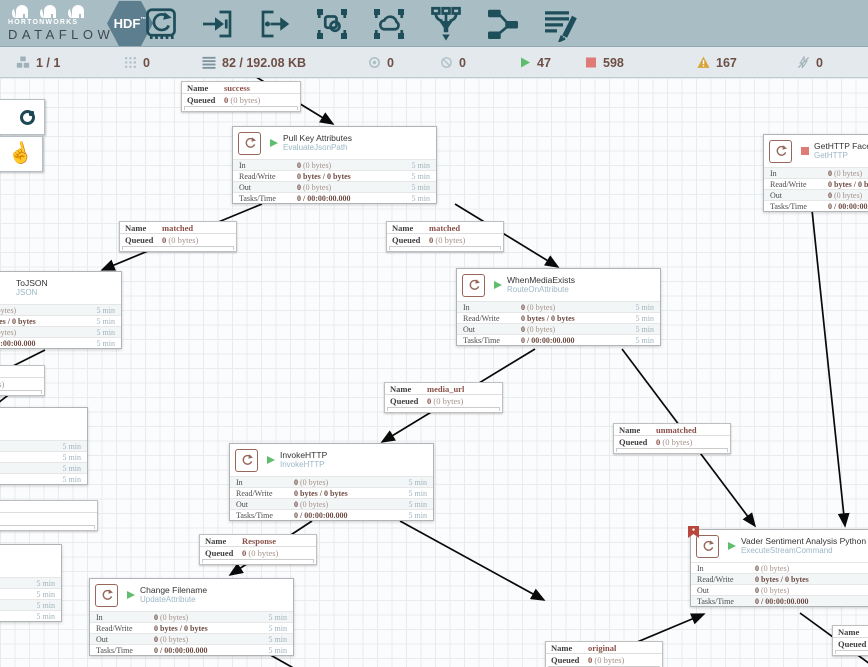 This screenshot has width=868, height=667. What do you see at coordinates (389, 24) in the screenshot?
I see `remote-process-group-tool` at bounding box center [389, 24].